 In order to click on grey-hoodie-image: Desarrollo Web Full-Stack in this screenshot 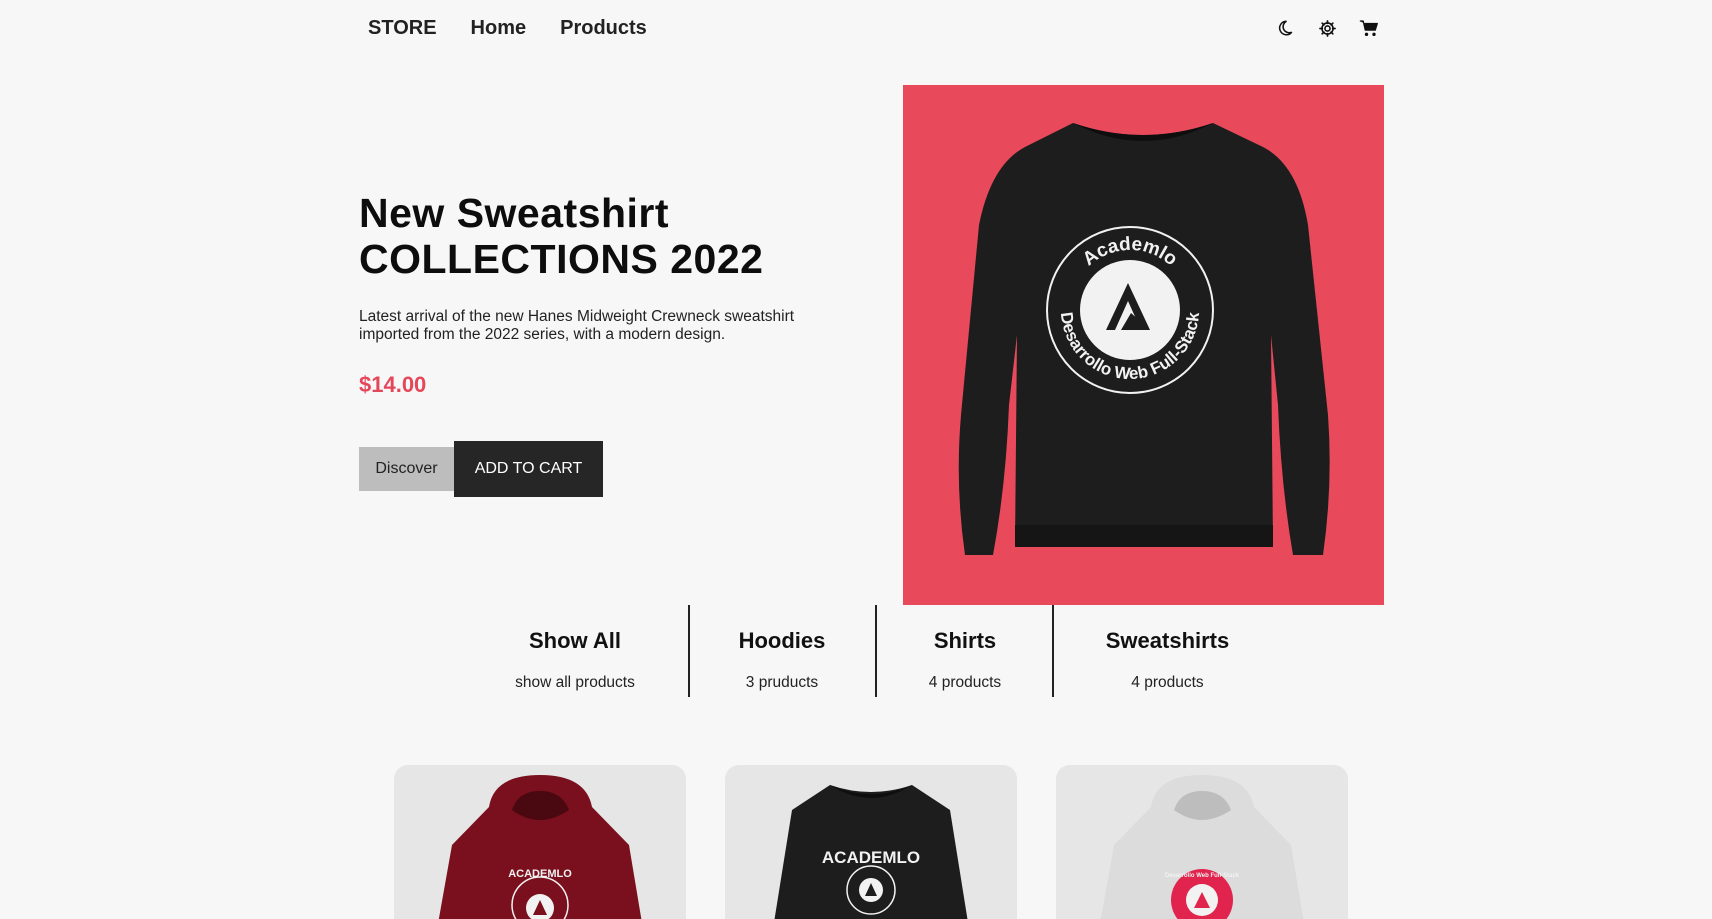, I will do `click(1202, 847)`.